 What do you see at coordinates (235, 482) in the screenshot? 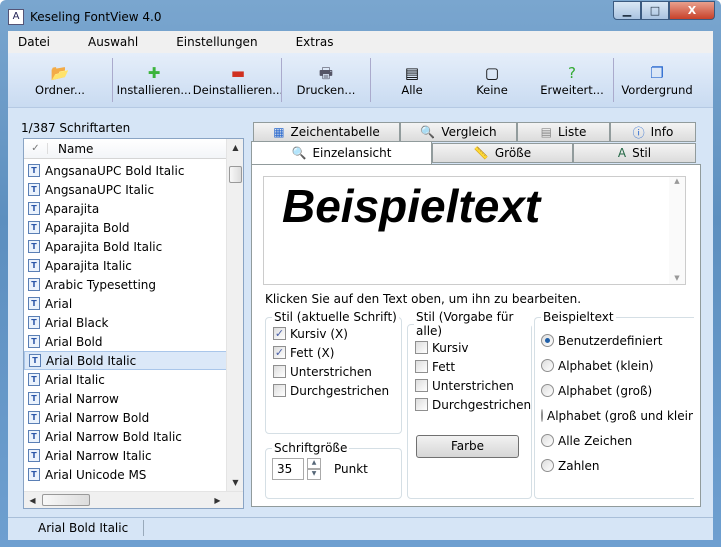
I see `scroll-down-arrow: ▼` at bounding box center [235, 482].